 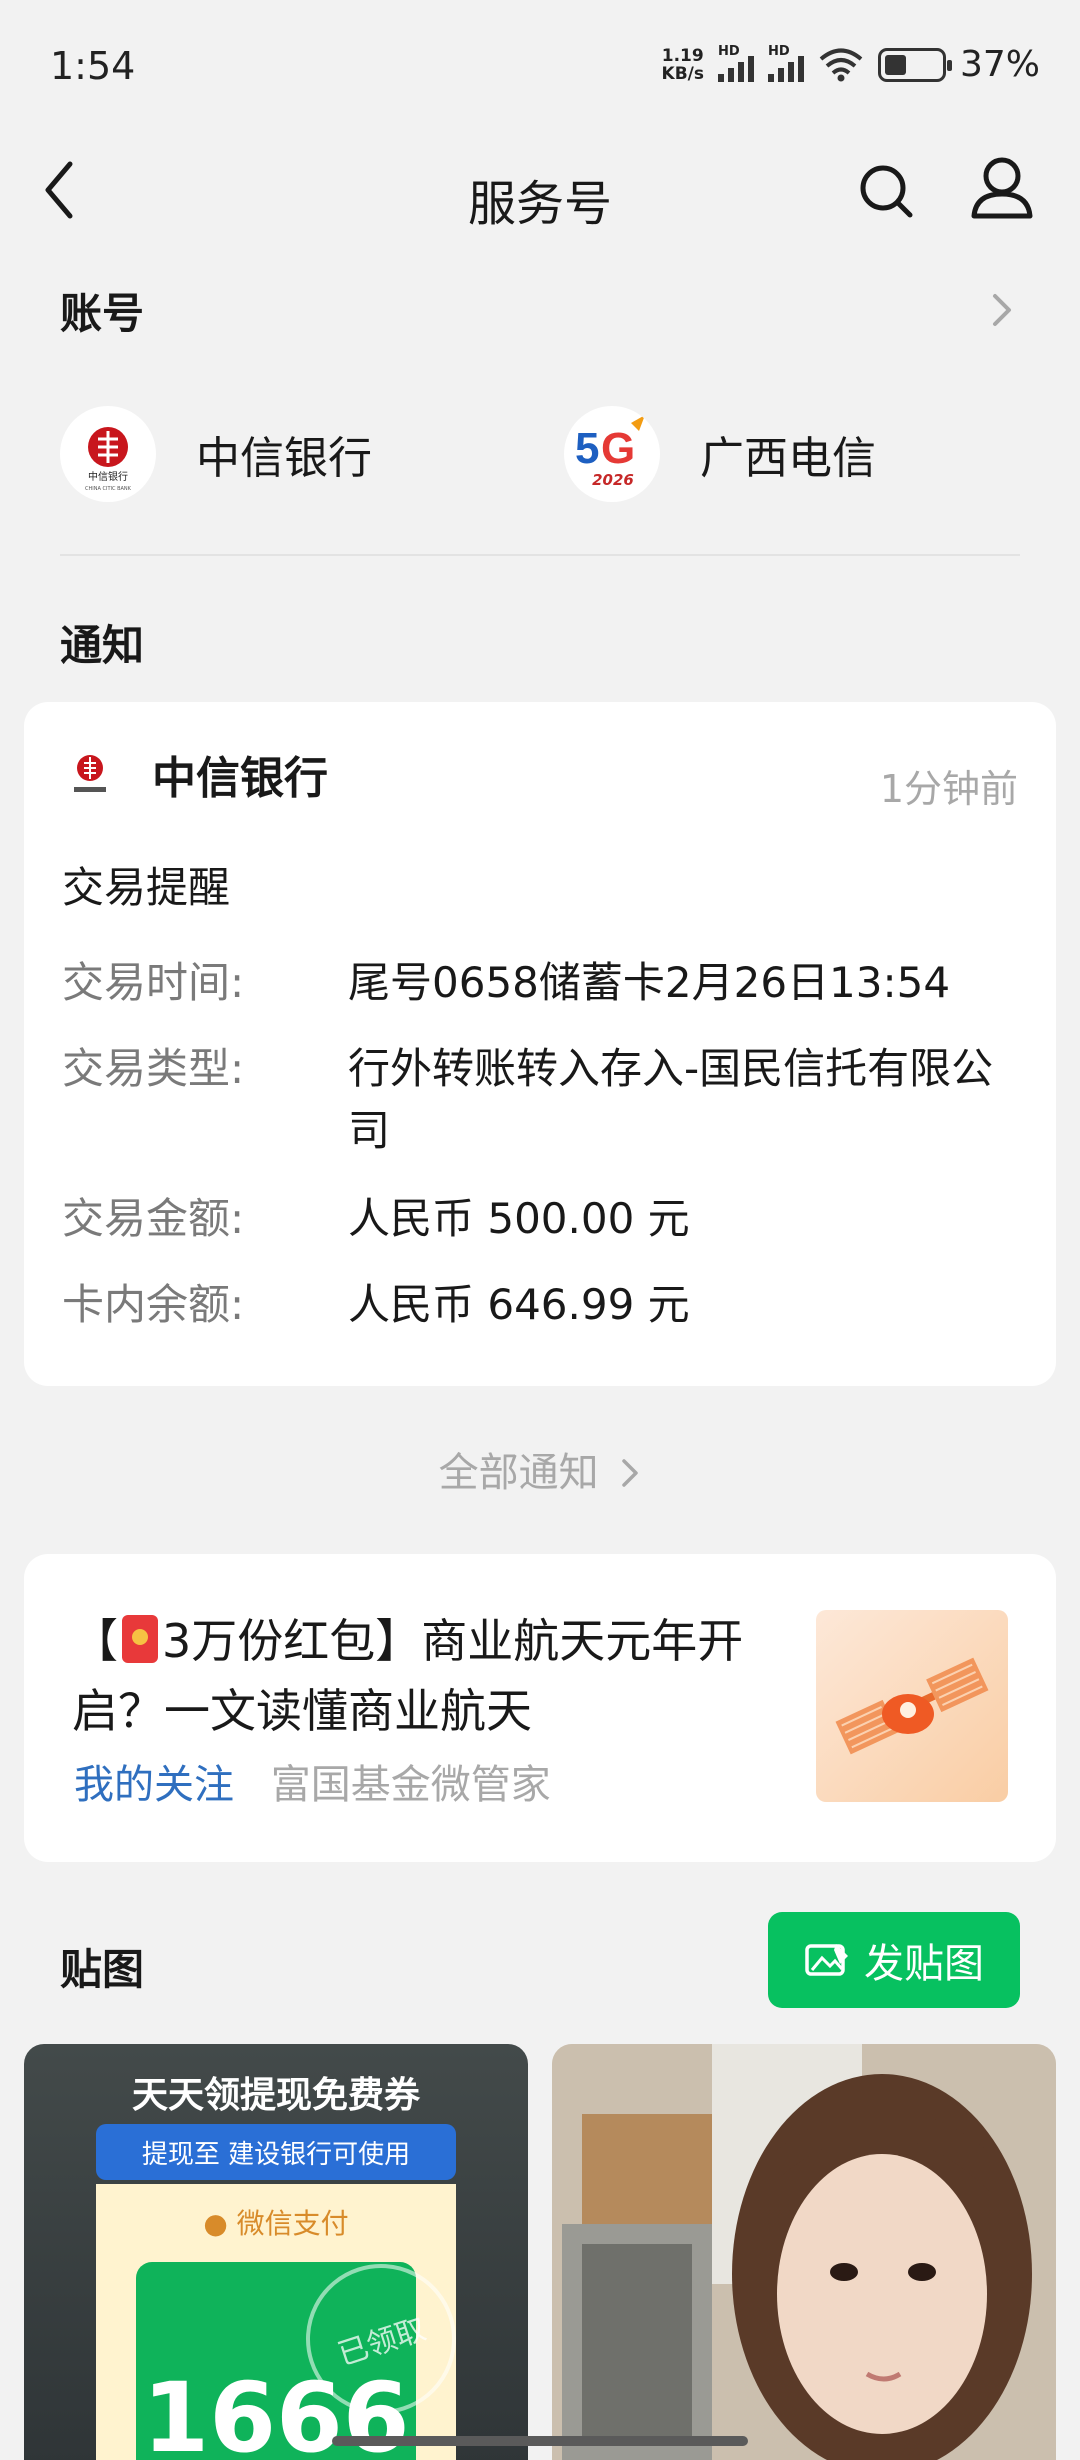 What do you see at coordinates (613, 480) in the screenshot?
I see `svg-text: 2026` at bounding box center [613, 480].